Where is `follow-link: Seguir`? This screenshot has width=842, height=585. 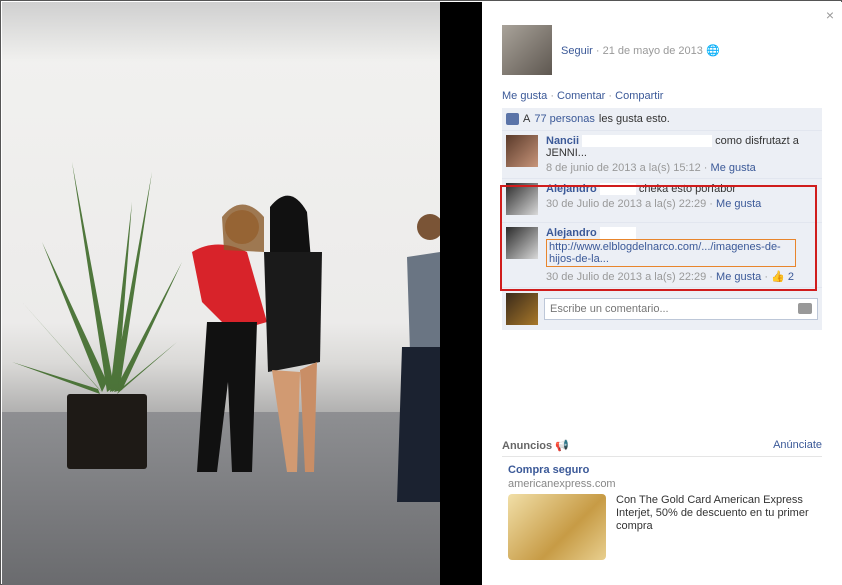
follow-link: Seguir is located at coordinates (577, 51).